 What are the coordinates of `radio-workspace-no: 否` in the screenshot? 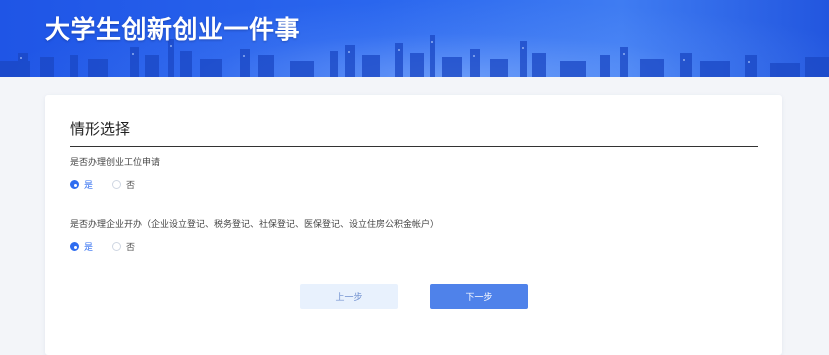 It's located at (123, 184).